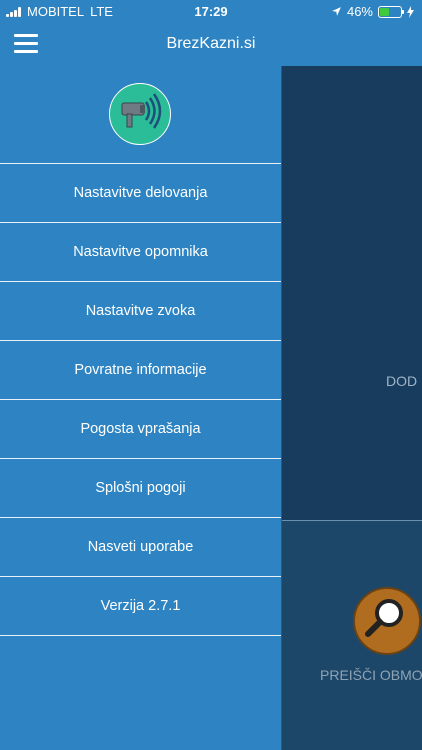 The width and height of the screenshot is (422, 750). I want to click on app-header: BrezKazni.si, so click(211, 44).